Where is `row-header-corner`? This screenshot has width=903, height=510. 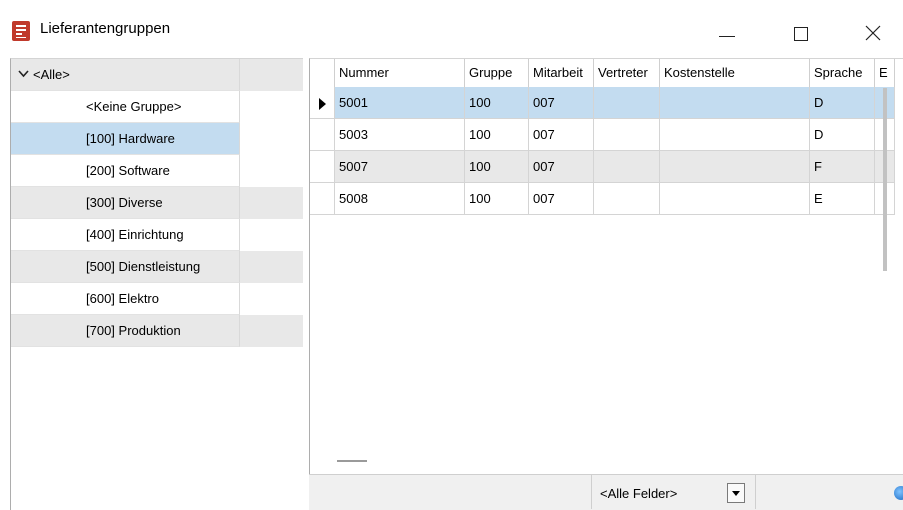
row-header-corner is located at coordinates (322, 73).